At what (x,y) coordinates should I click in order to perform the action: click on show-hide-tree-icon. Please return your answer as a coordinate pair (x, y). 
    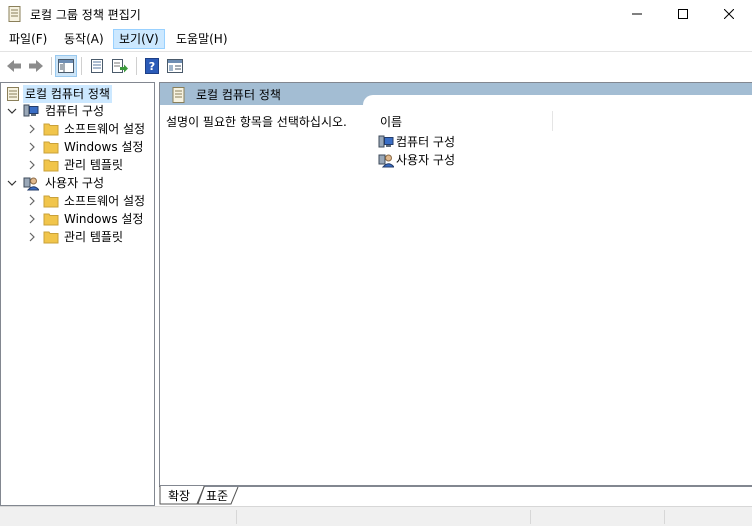
    Looking at the image, I should click on (66, 66).